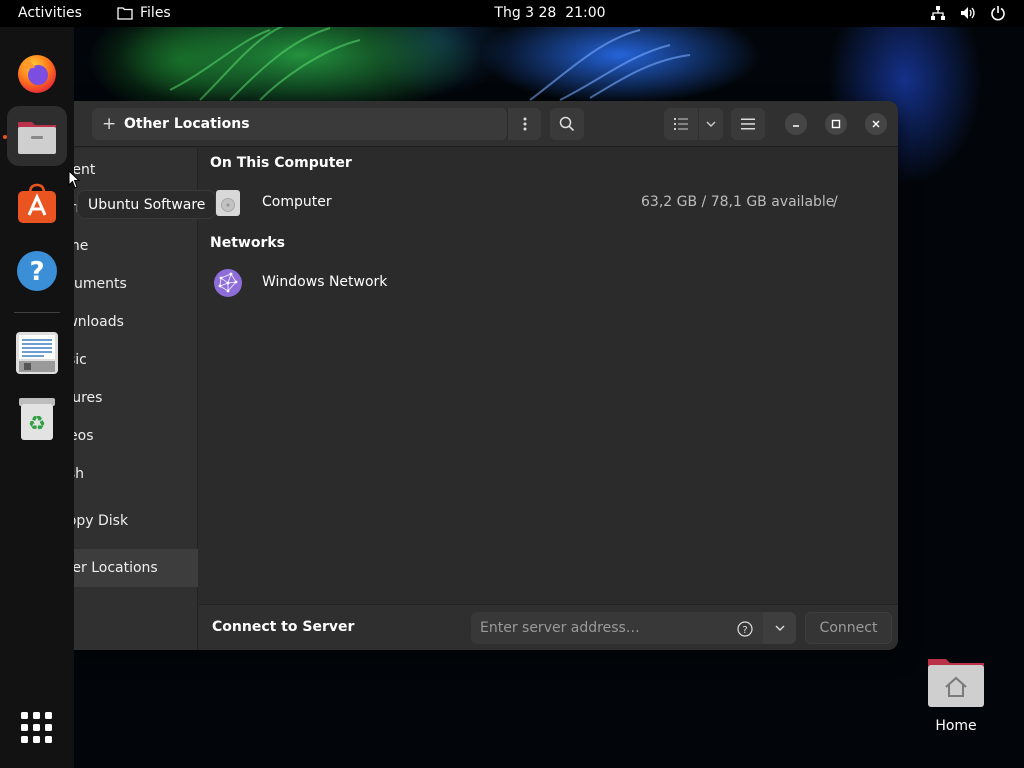  Describe the element at coordinates (548, 283) in the screenshot. I see `location-row-windows-network: Windows Network` at that location.